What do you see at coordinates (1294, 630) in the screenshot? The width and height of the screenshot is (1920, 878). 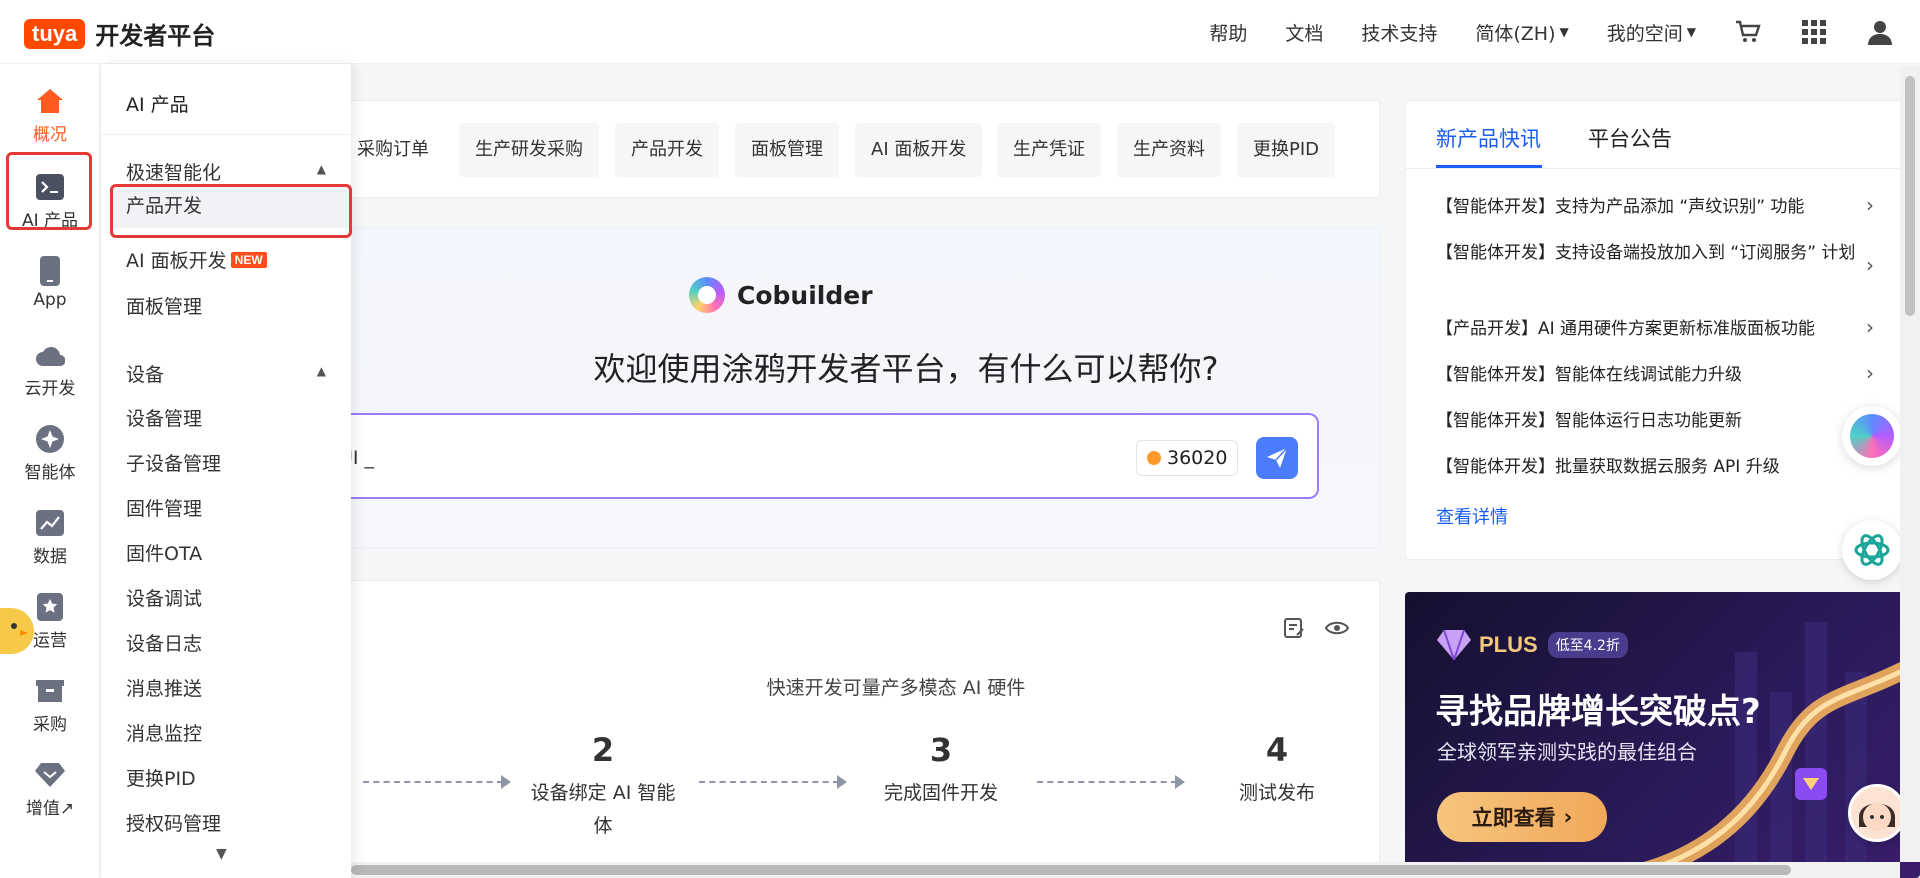 I see `edit-note-icon` at bounding box center [1294, 630].